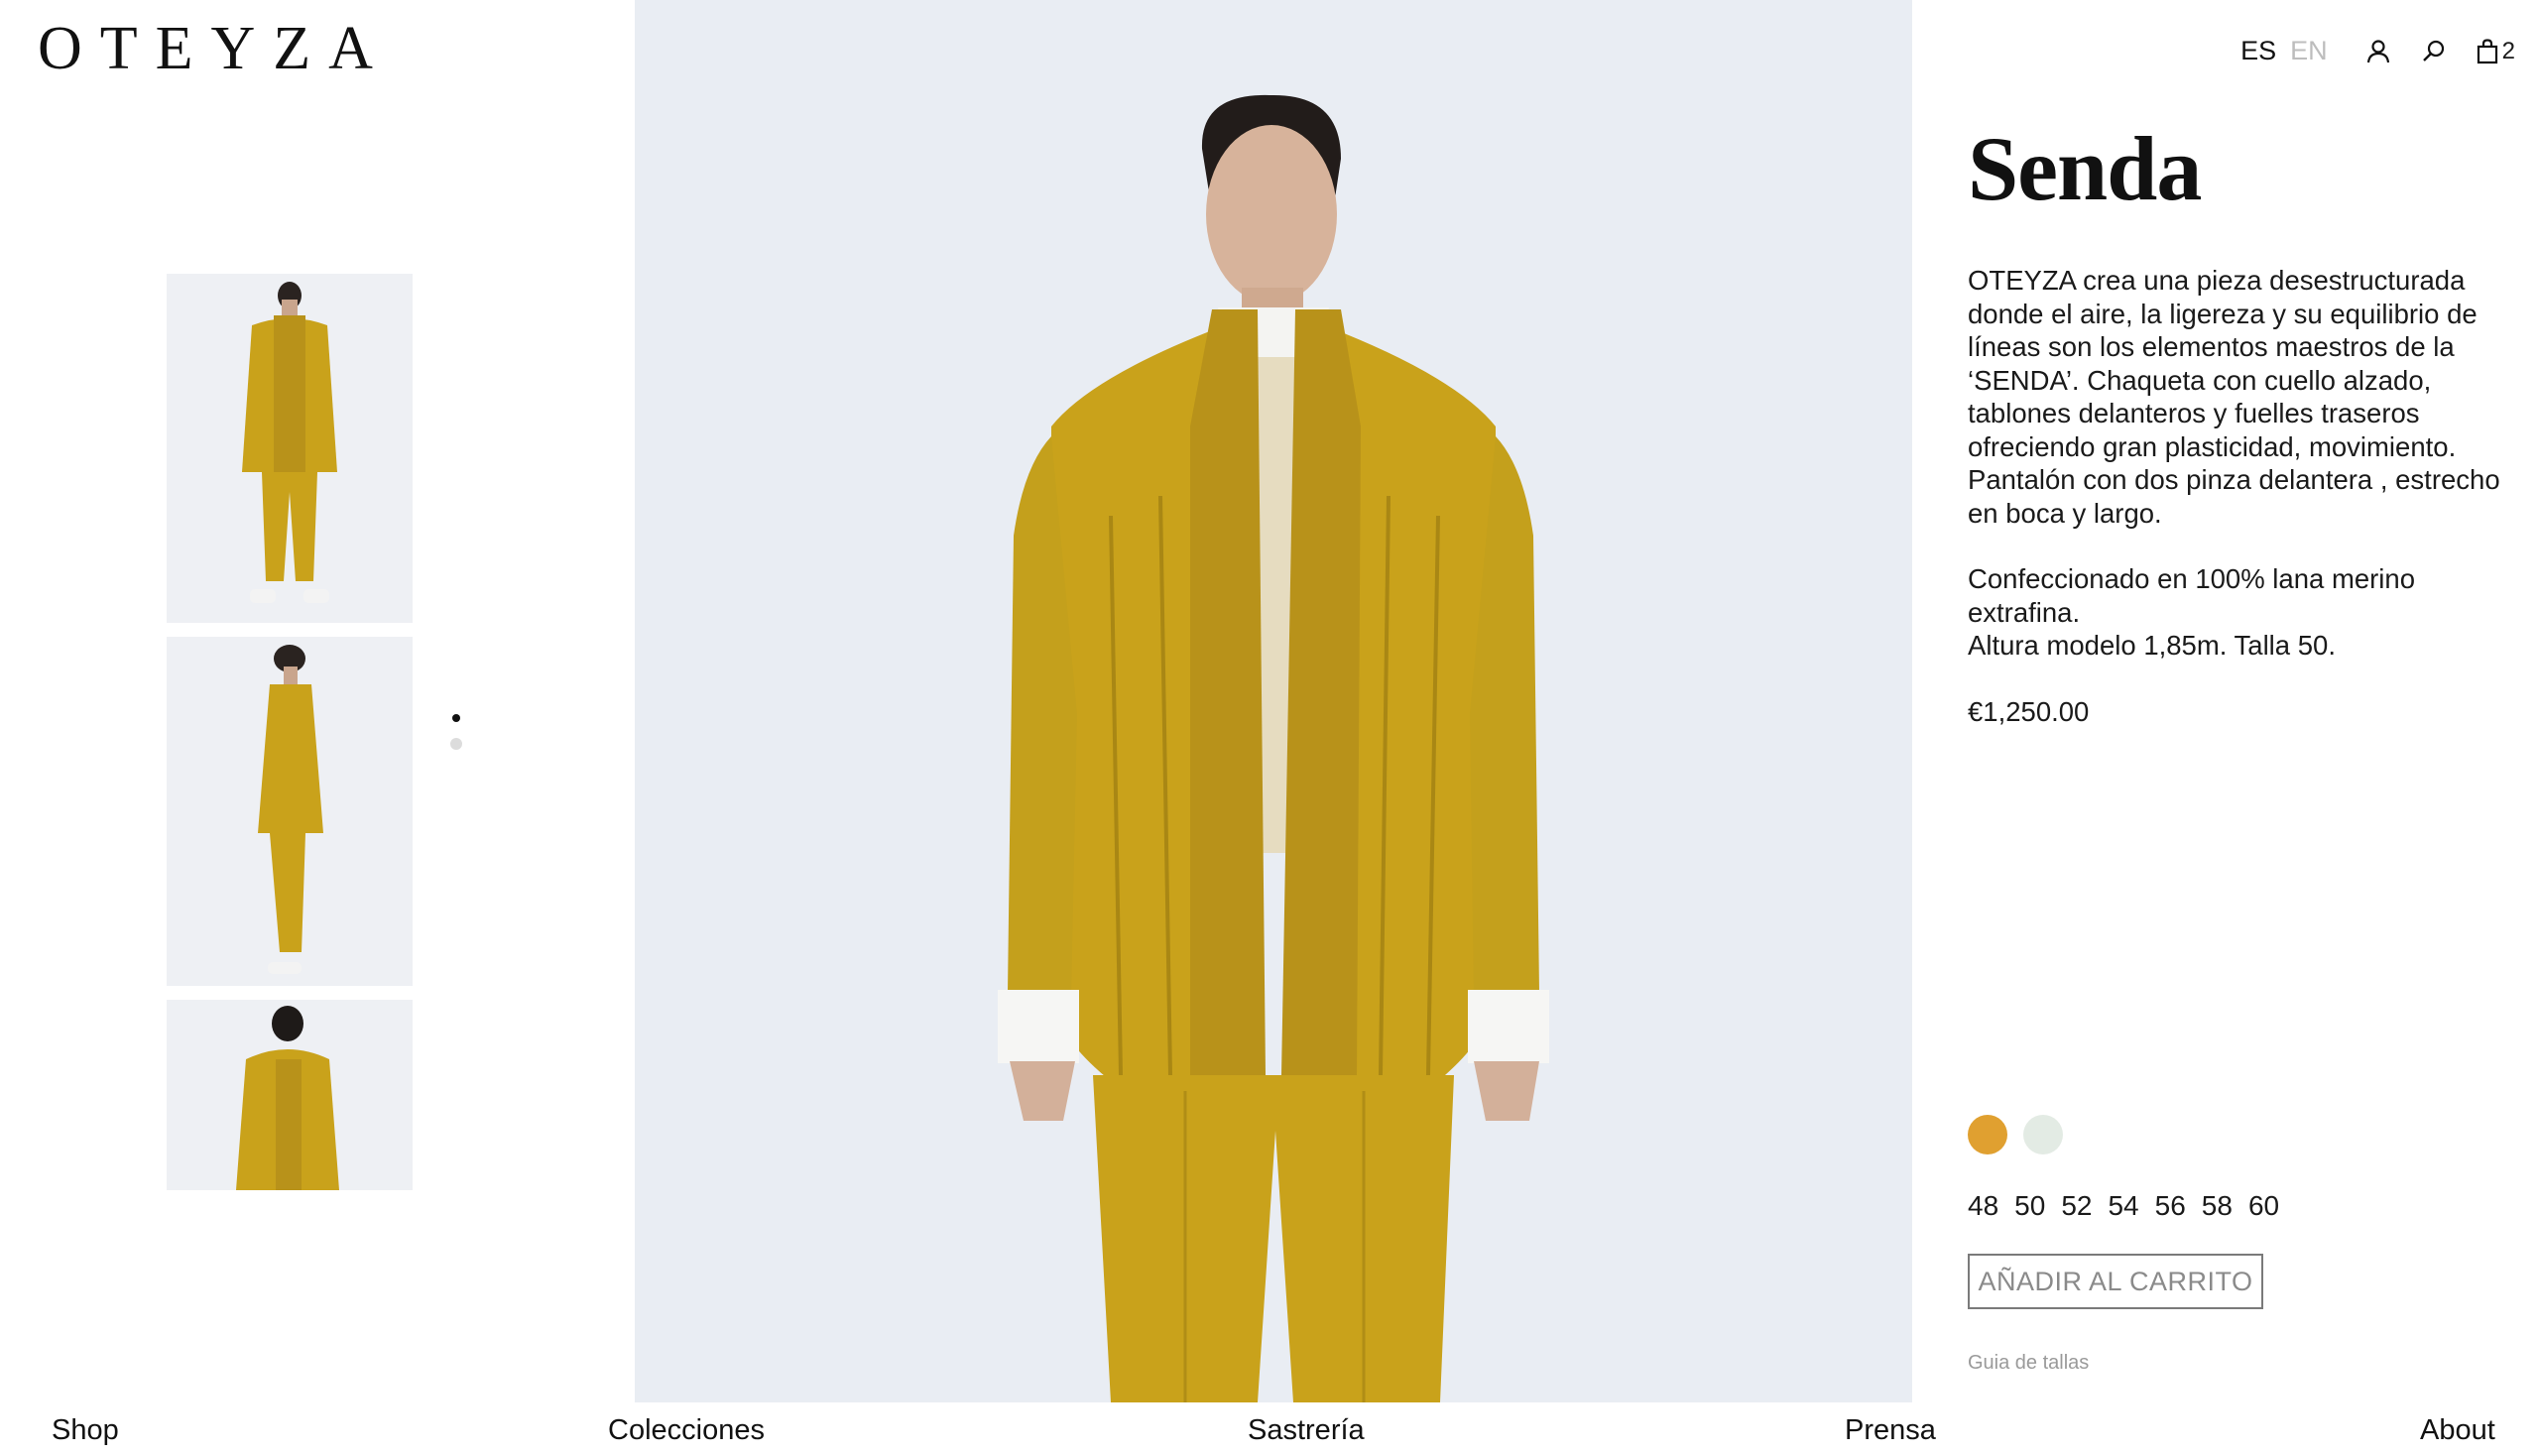  I want to click on color-swatches, so click(2024, 1134).